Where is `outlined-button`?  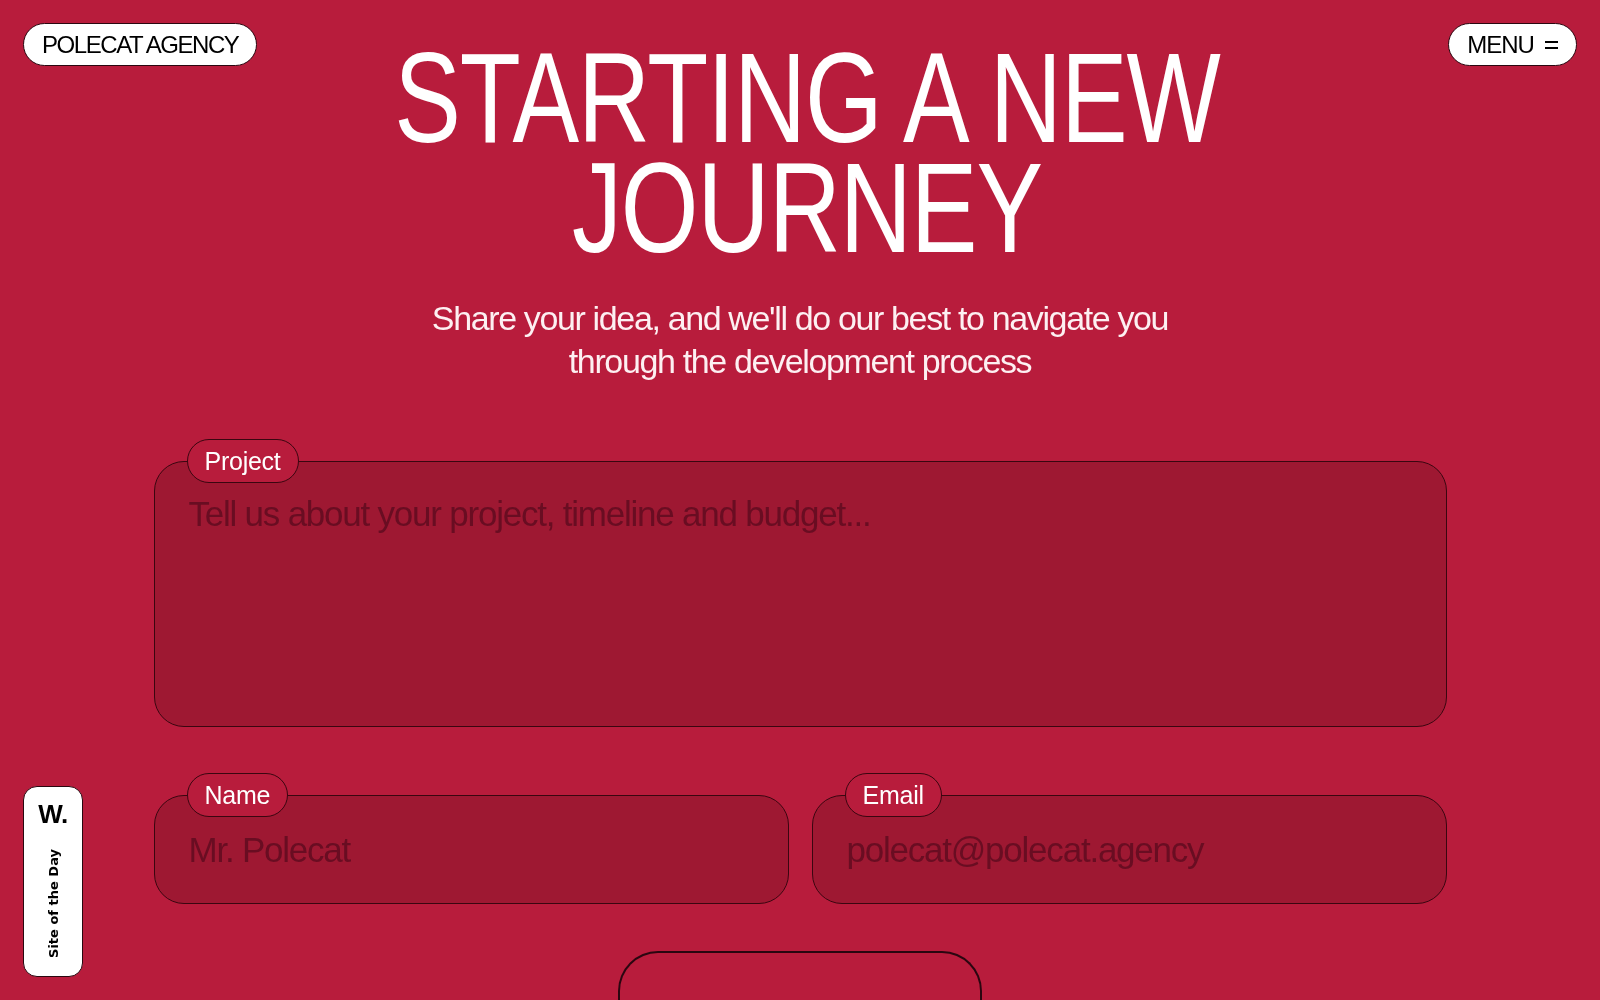
outlined-button is located at coordinates (800, 975).